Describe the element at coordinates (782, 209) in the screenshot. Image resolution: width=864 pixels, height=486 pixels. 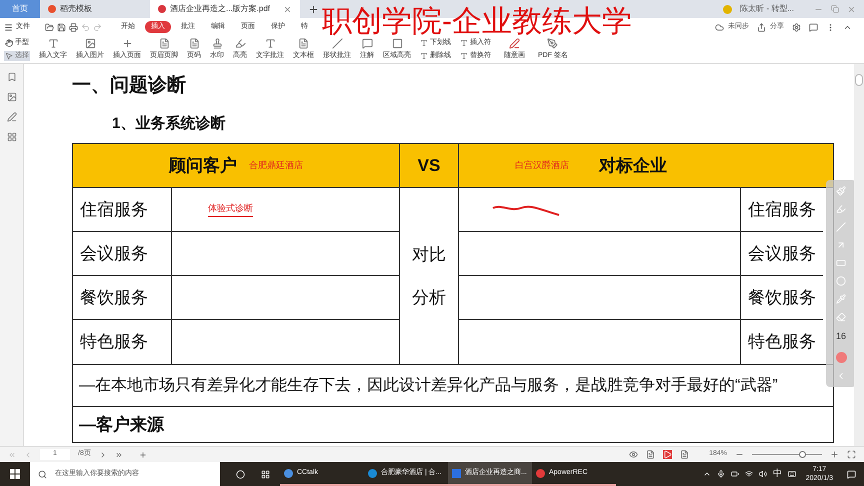
I see `table-cell-text: 住宿服务` at that location.